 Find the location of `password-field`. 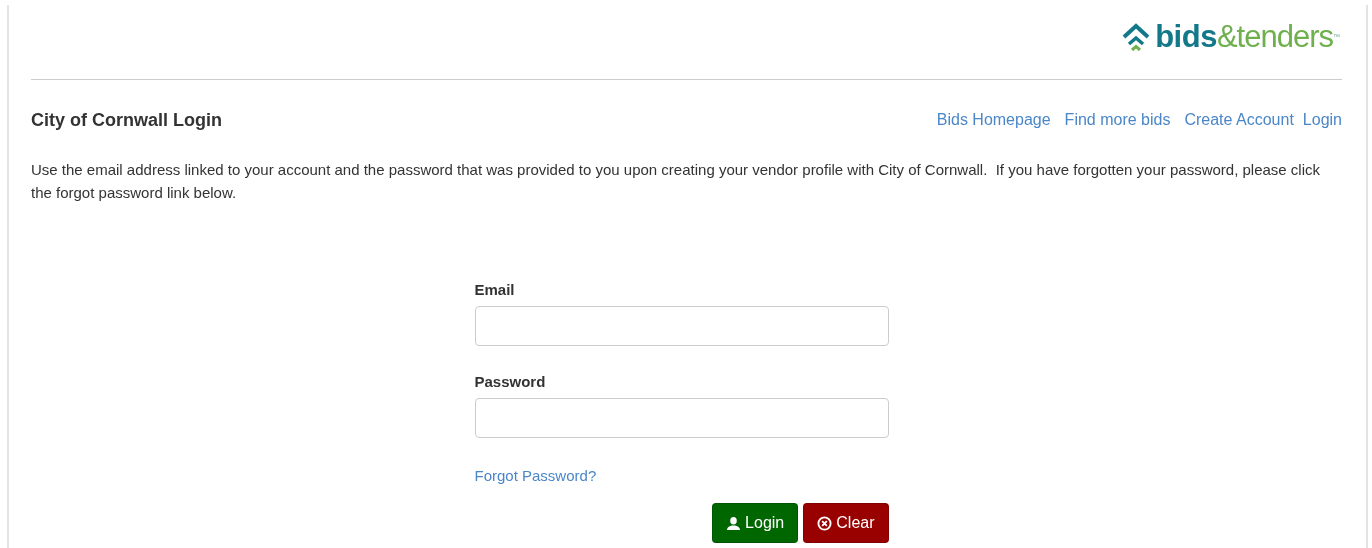

password-field is located at coordinates (681, 418).